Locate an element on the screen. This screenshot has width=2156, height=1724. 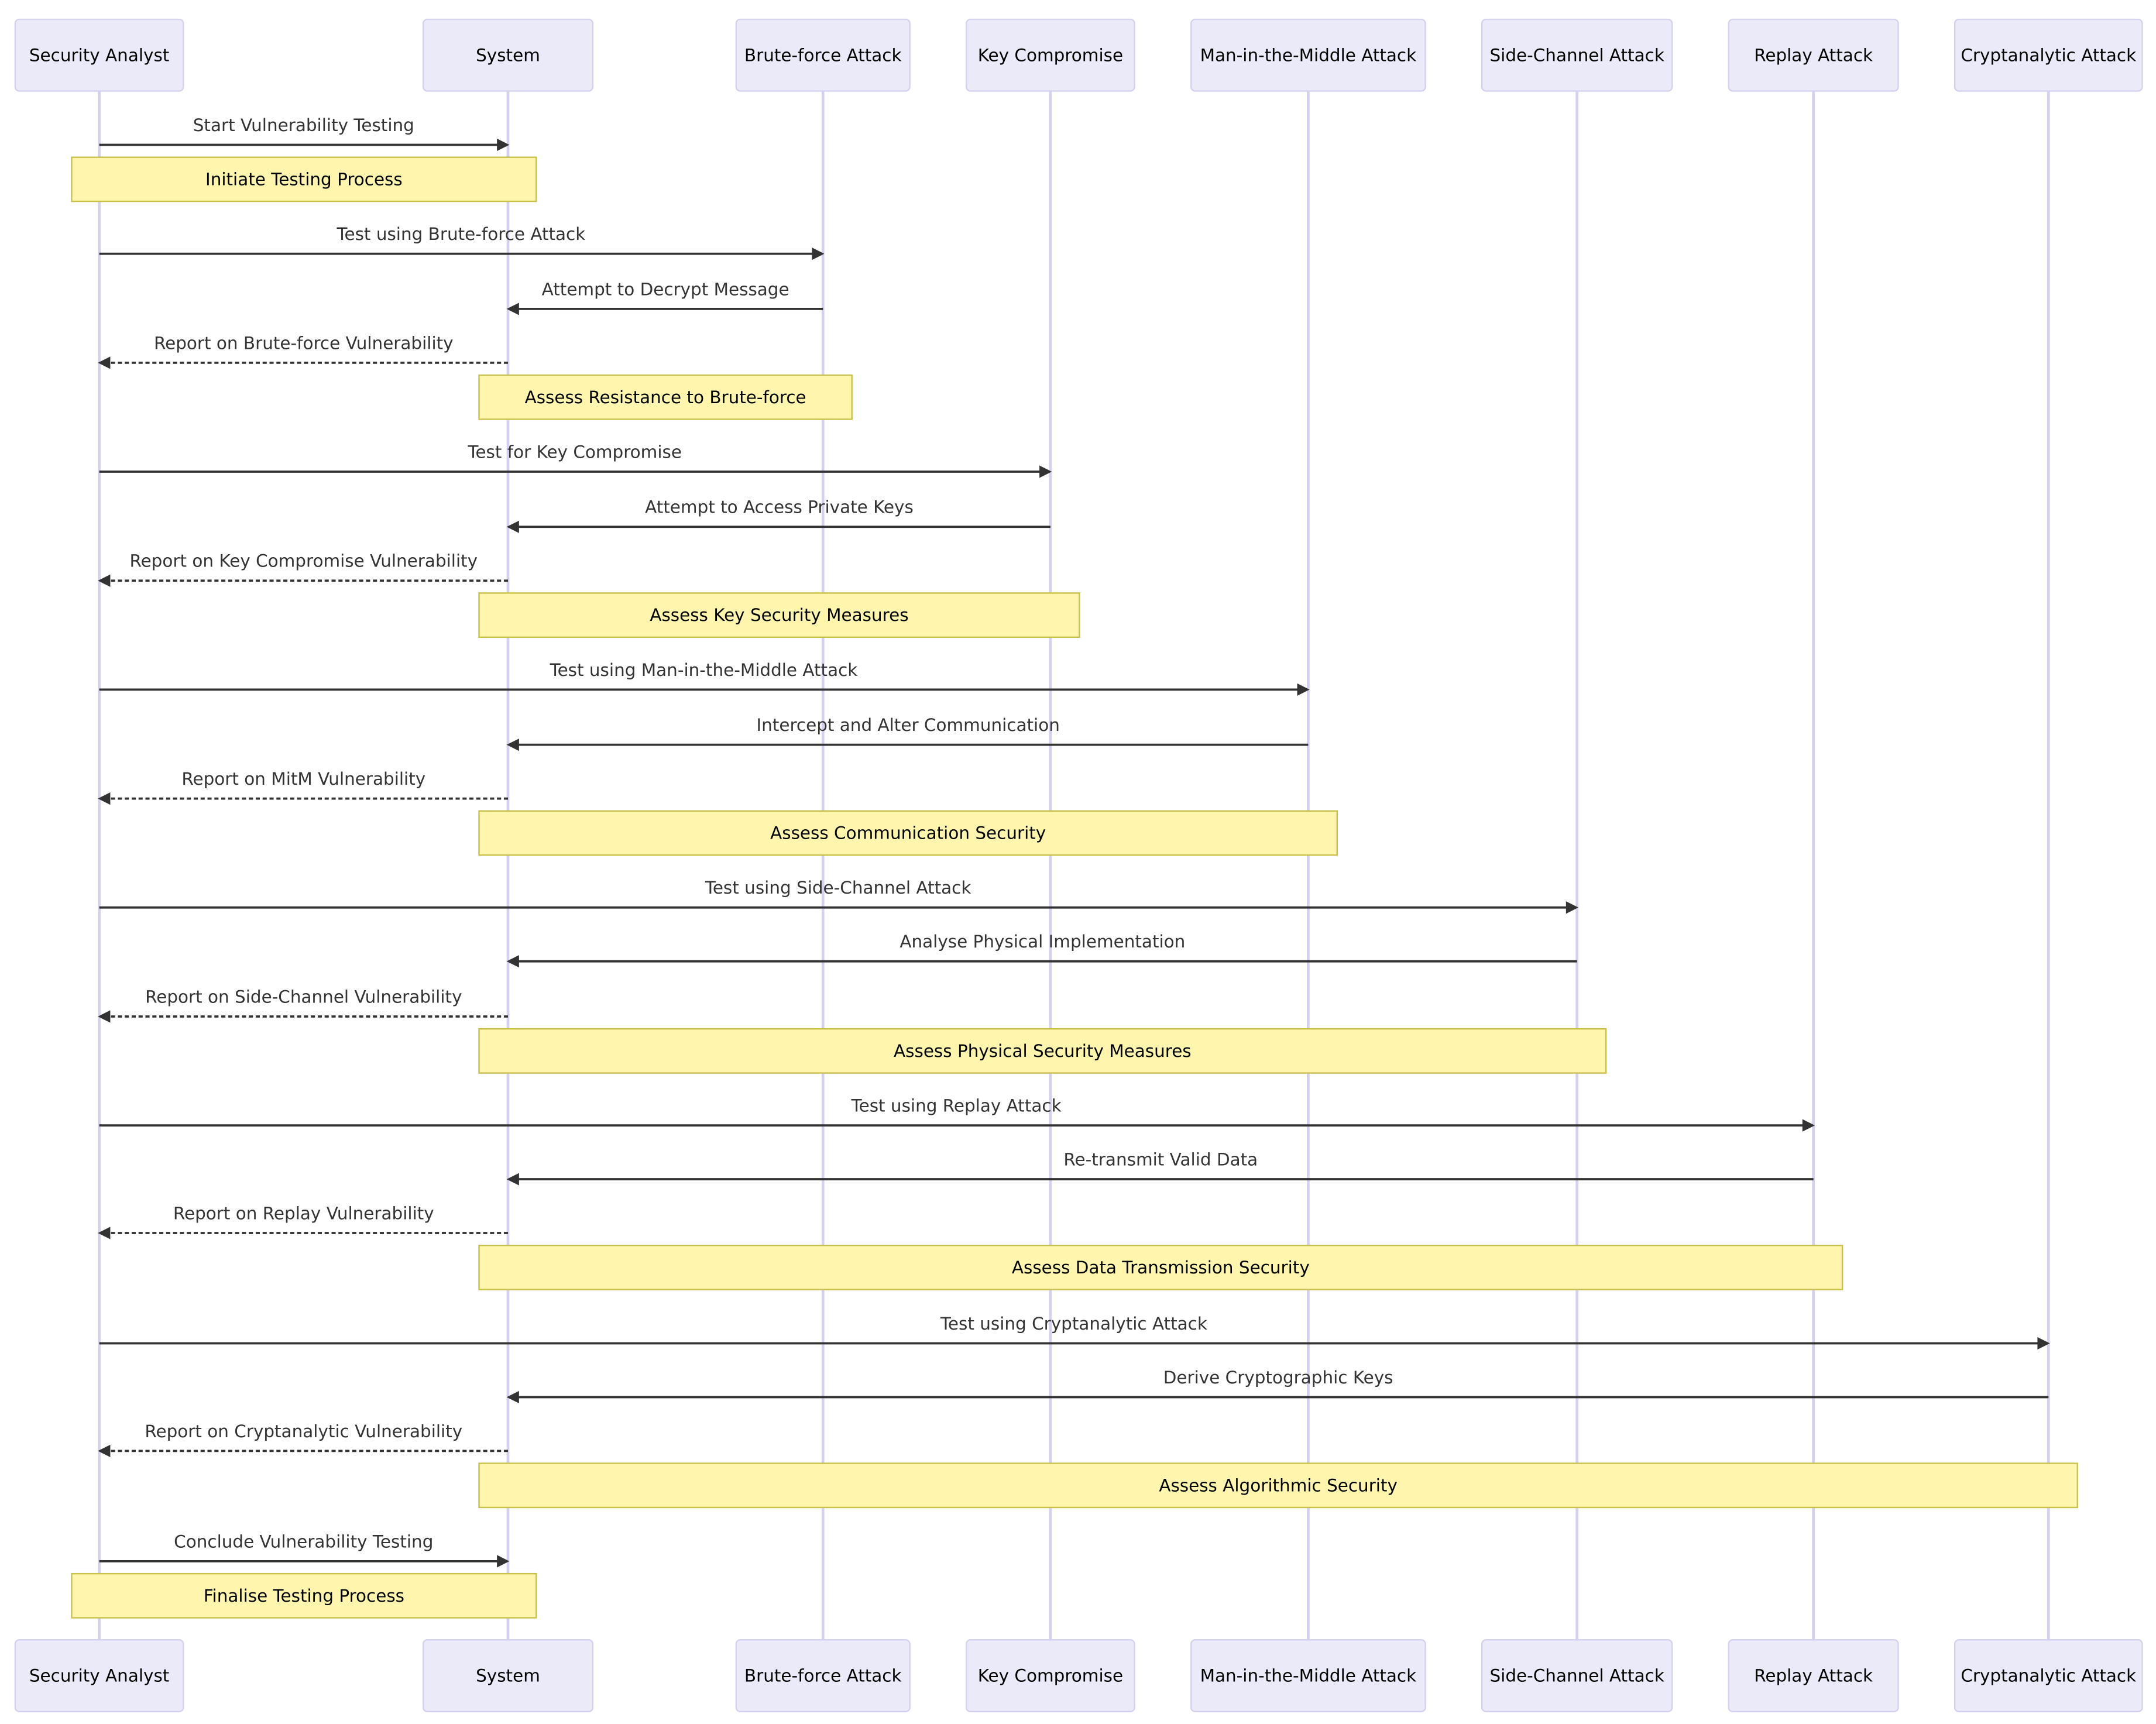
actor-key-bottom: Key Compromise is located at coordinates (1050, 1675).